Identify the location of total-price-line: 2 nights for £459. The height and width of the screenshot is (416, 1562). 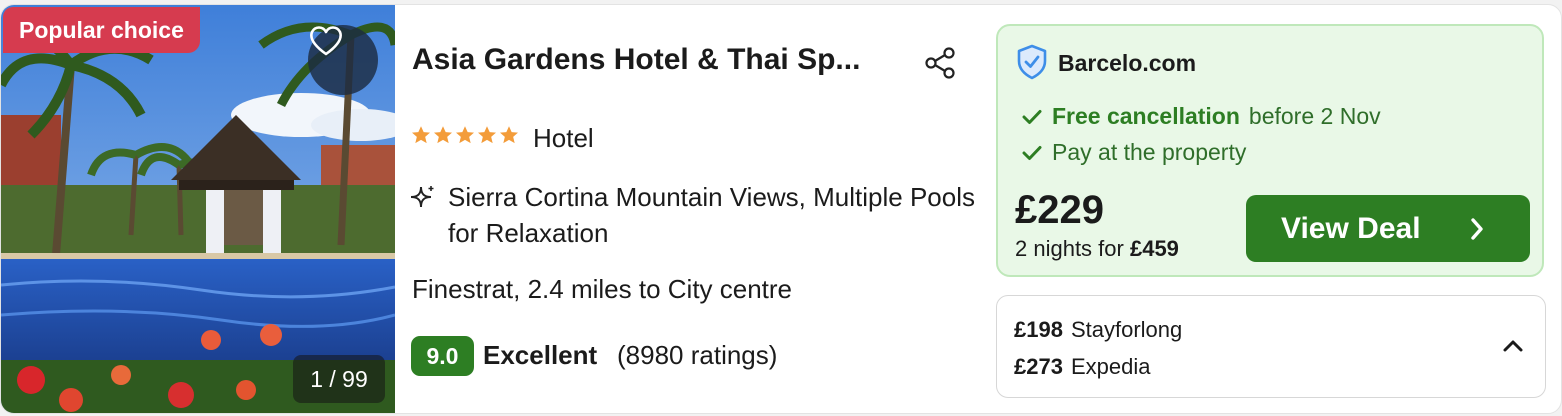
(1097, 249).